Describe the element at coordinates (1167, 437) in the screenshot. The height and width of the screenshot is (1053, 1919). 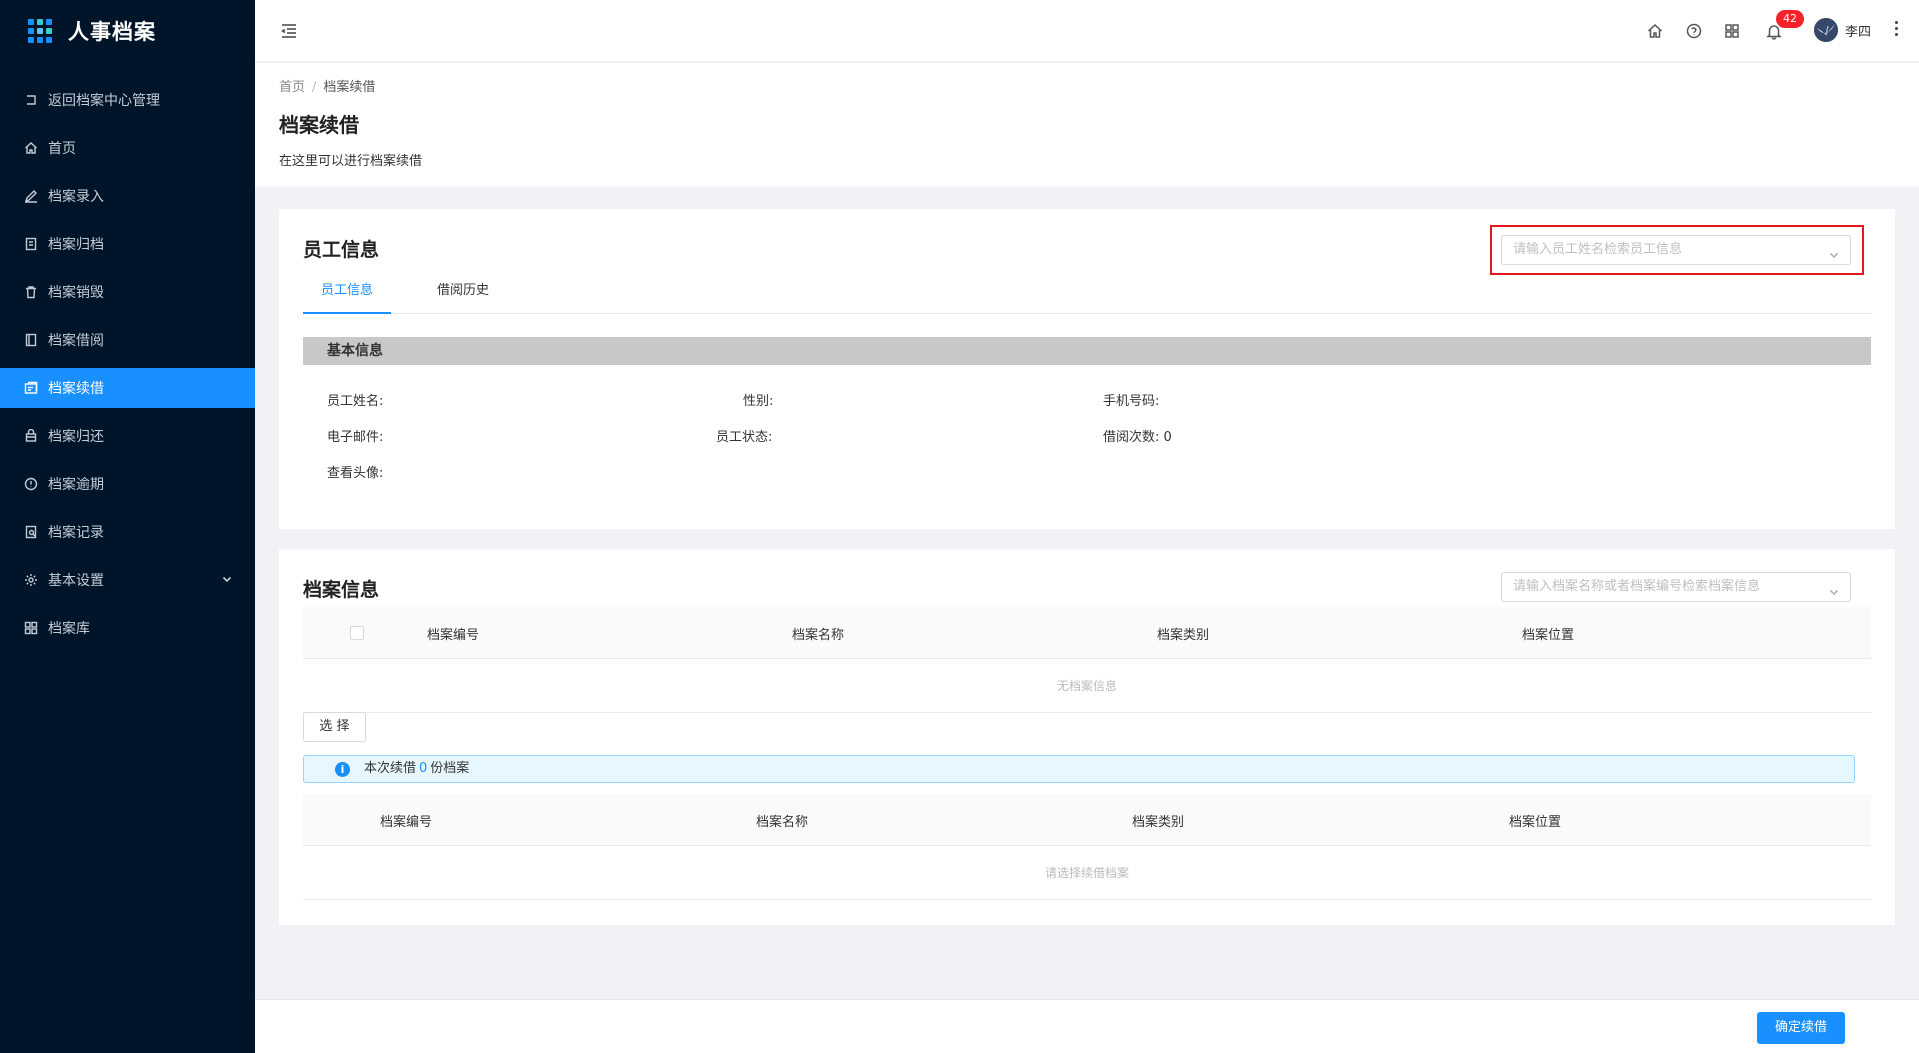
I see `borrow-count-value: 0` at that location.